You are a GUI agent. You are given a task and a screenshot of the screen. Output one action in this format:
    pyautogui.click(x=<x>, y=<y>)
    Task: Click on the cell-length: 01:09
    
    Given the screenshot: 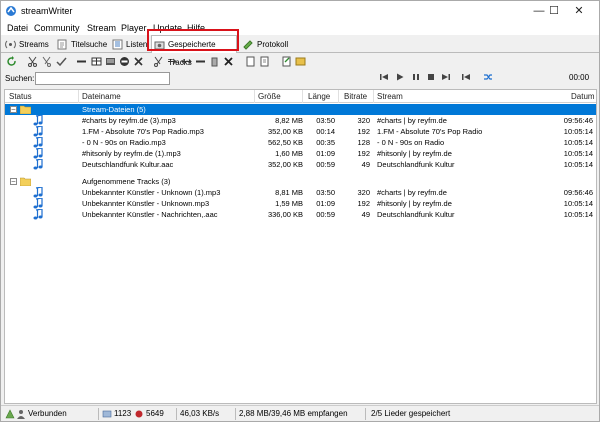 What is the action you would take?
    pyautogui.click(x=325, y=203)
    